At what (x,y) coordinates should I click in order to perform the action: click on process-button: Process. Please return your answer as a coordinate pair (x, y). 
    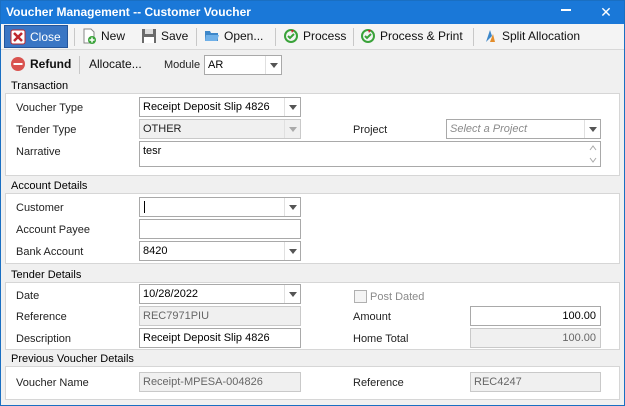
    Looking at the image, I should click on (314, 36).